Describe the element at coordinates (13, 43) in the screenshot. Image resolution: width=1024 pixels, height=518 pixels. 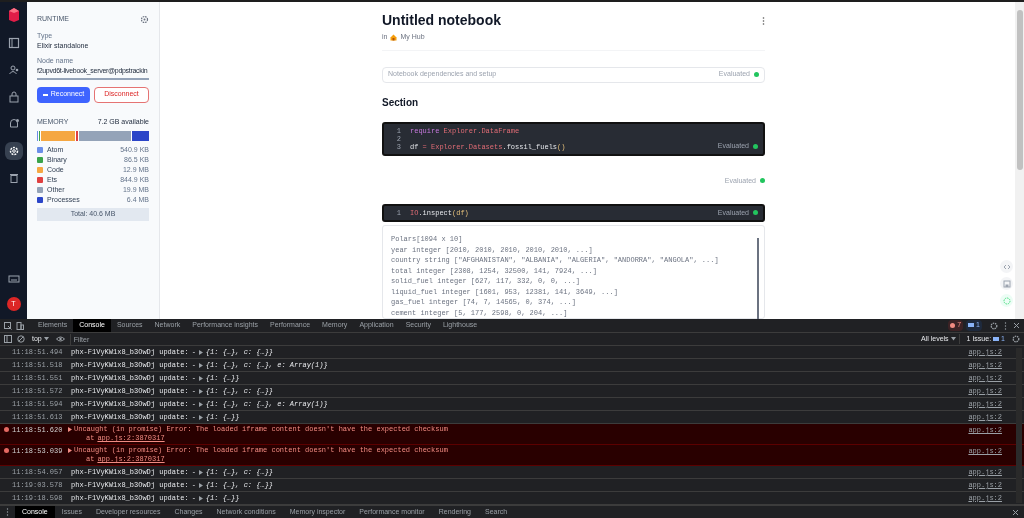
I see `book-icon` at that location.